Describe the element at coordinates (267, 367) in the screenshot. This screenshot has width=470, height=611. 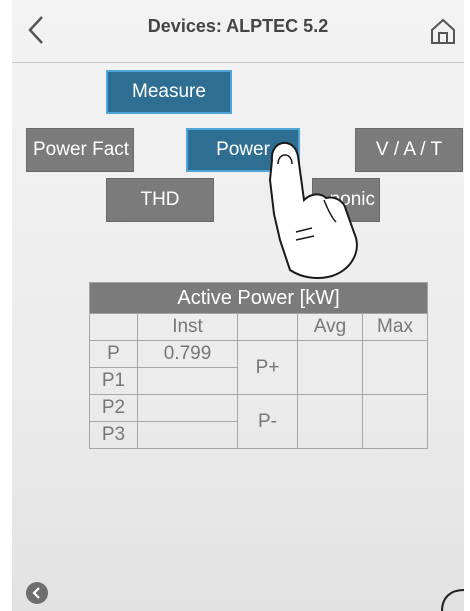
I see `p-plus-label: P+` at that location.